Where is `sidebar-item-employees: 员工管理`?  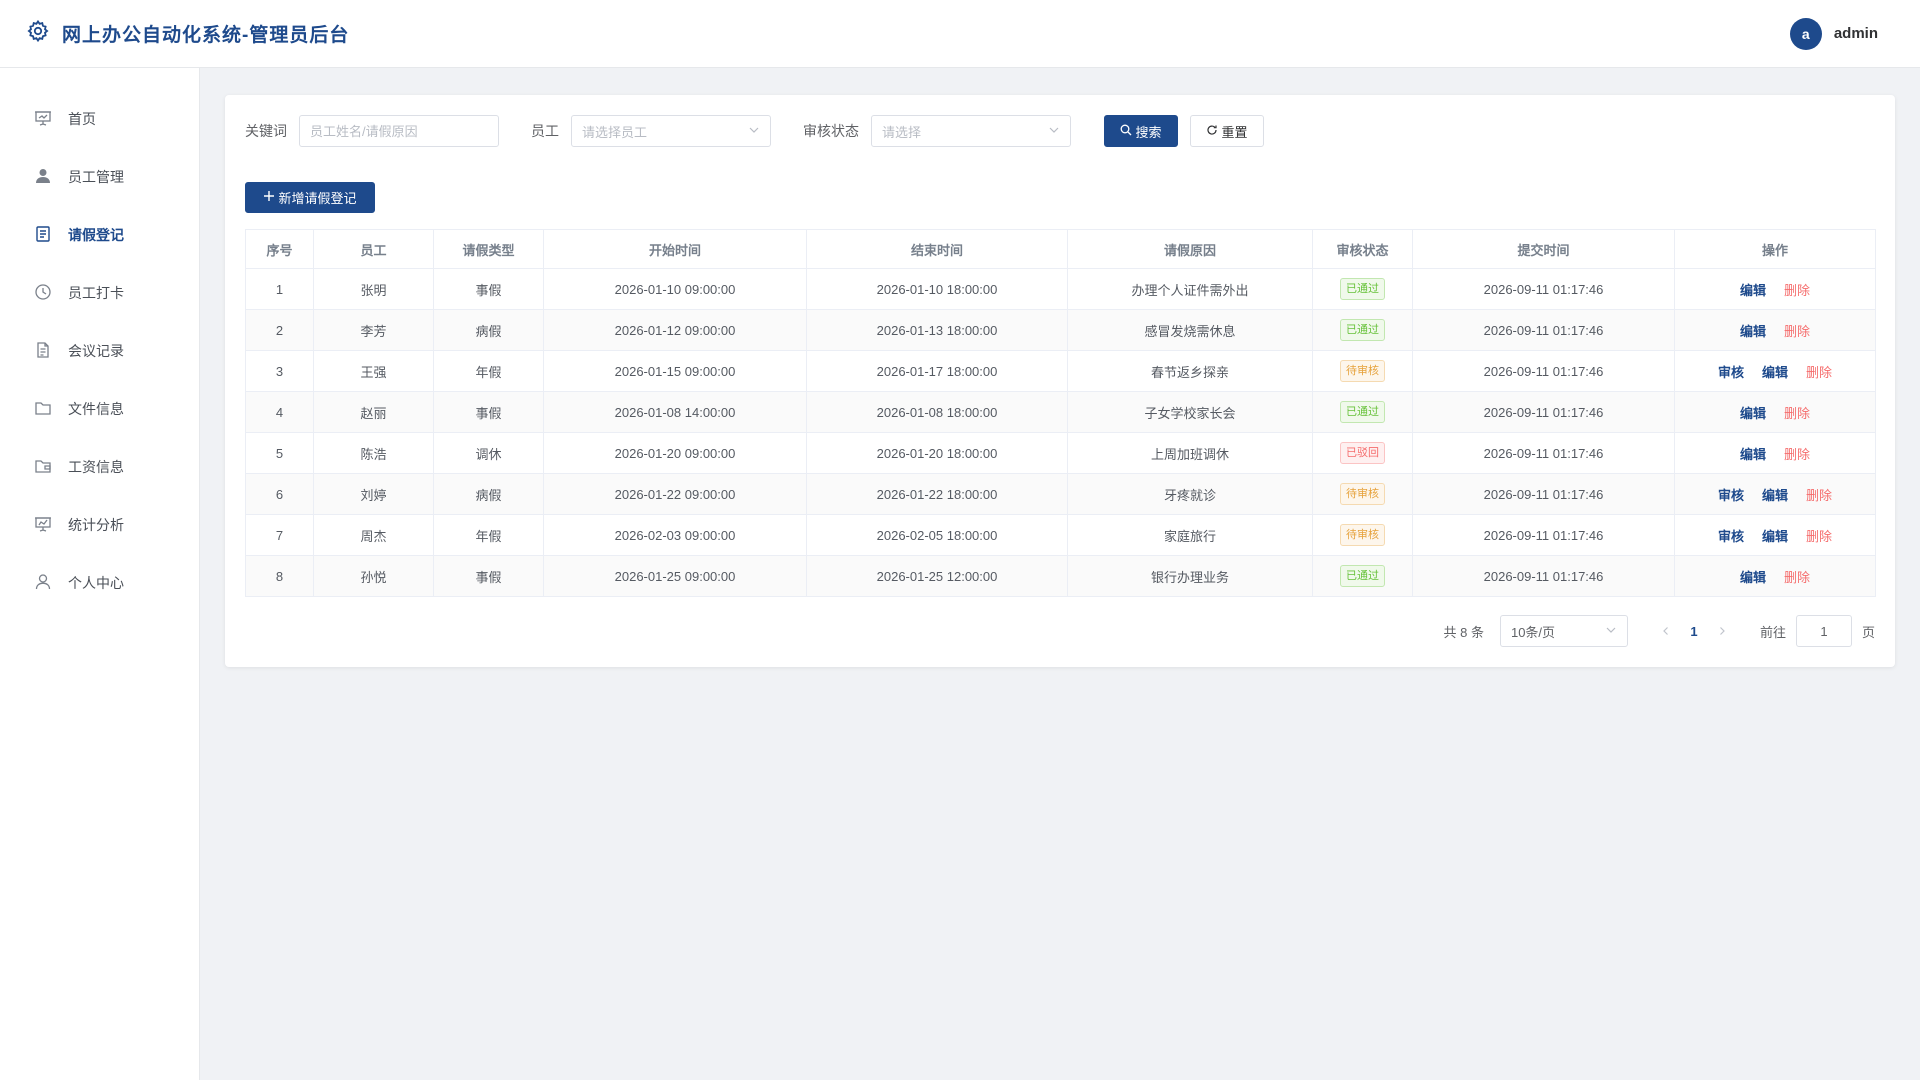
sidebar-item-employees: 员工管理 is located at coordinates (99, 177).